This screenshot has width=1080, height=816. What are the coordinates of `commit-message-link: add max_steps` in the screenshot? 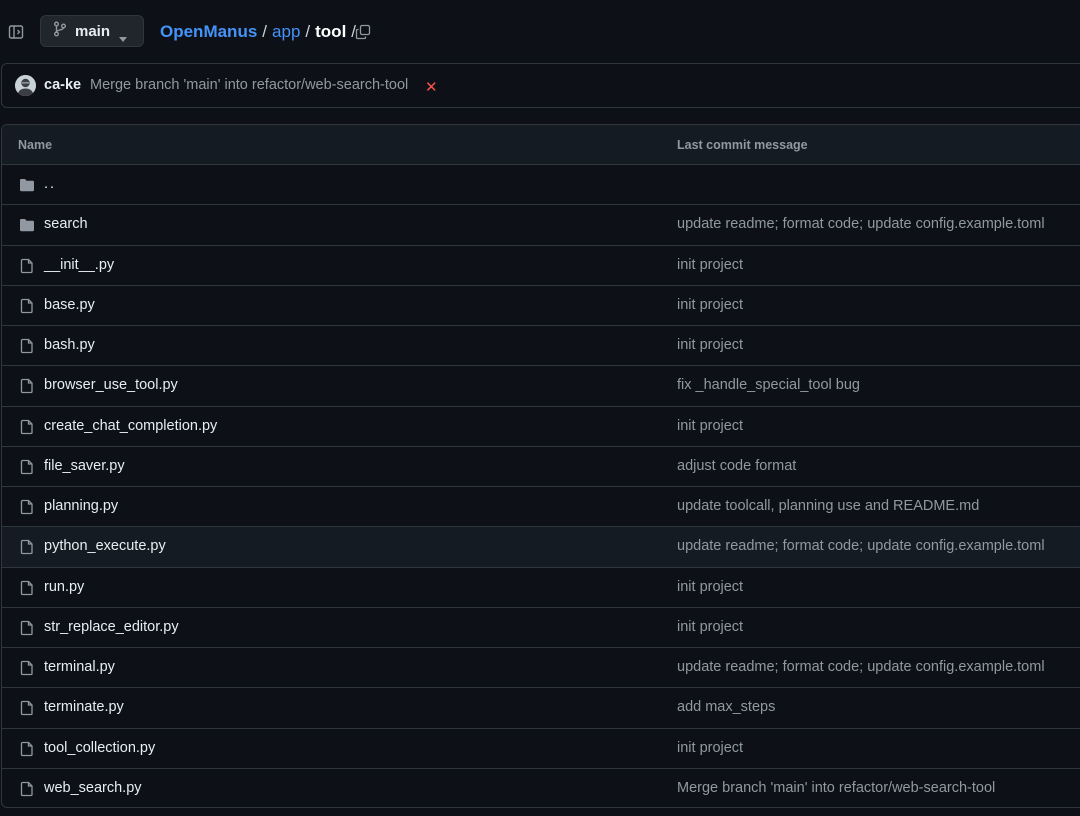 It's located at (726, 707).